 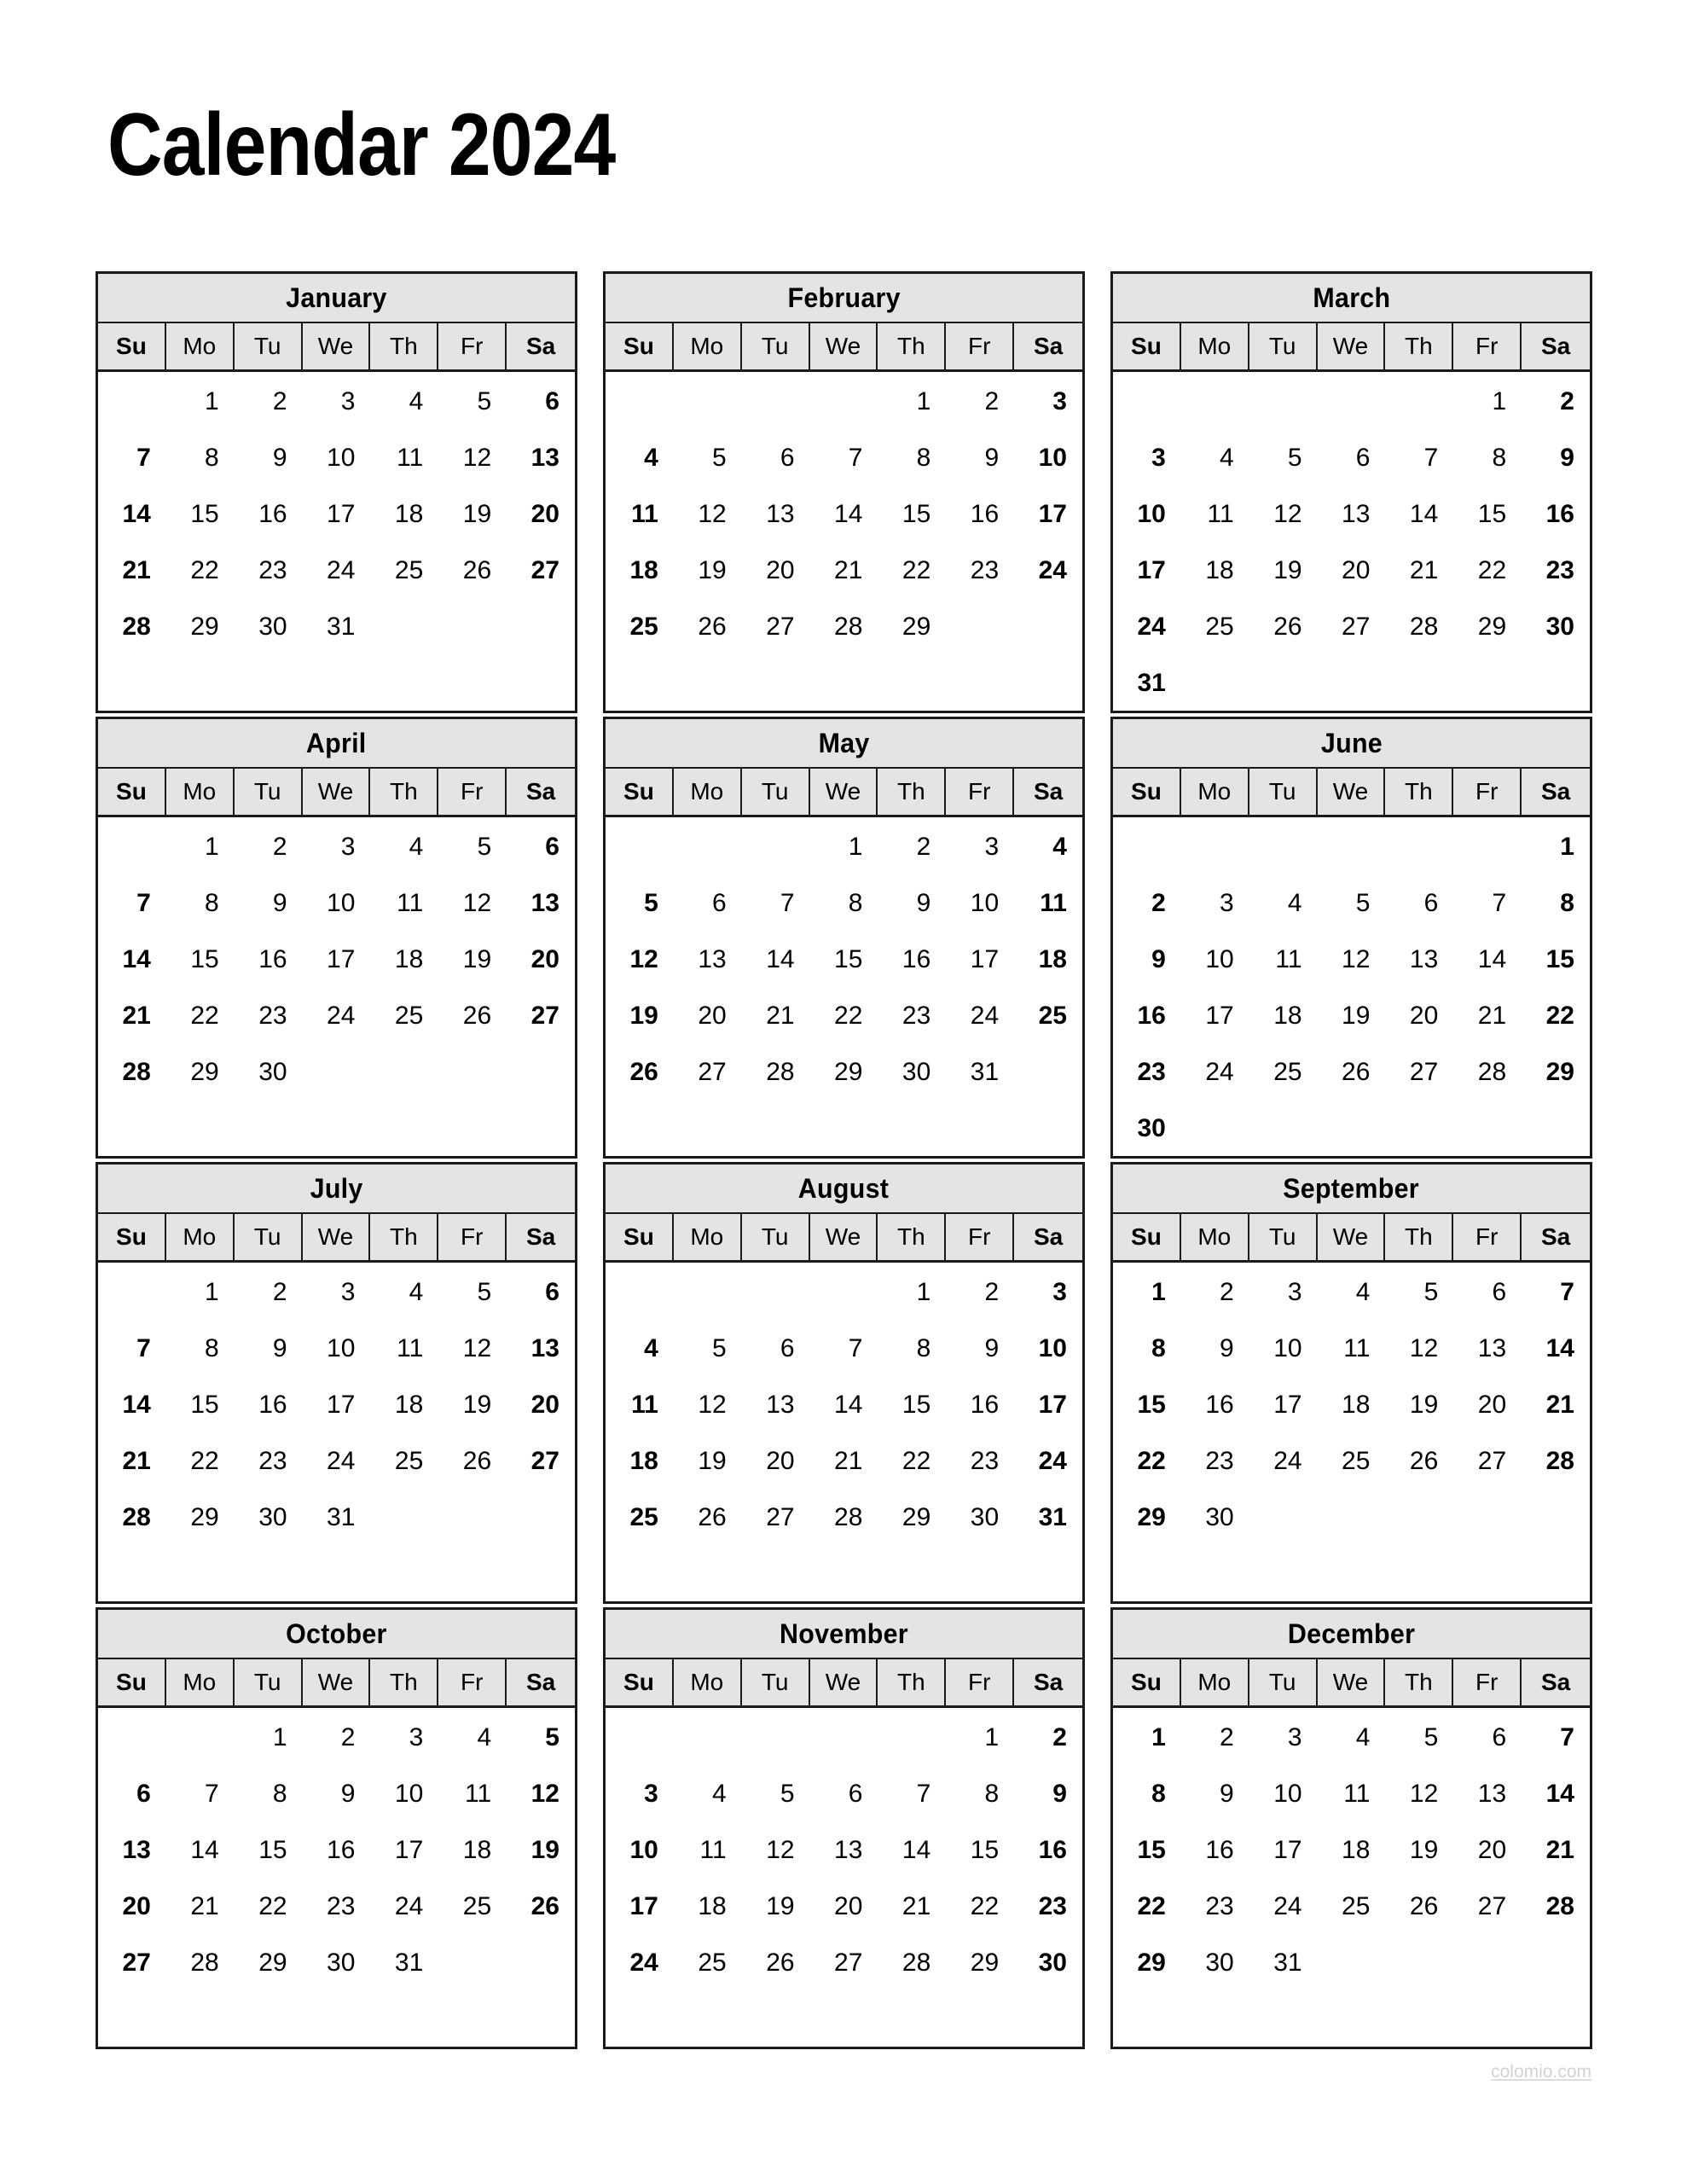 What do you see at coordinates (269, 627) in the screenshot?
I see `day-cell: 30` at bounding box center [269, 627].